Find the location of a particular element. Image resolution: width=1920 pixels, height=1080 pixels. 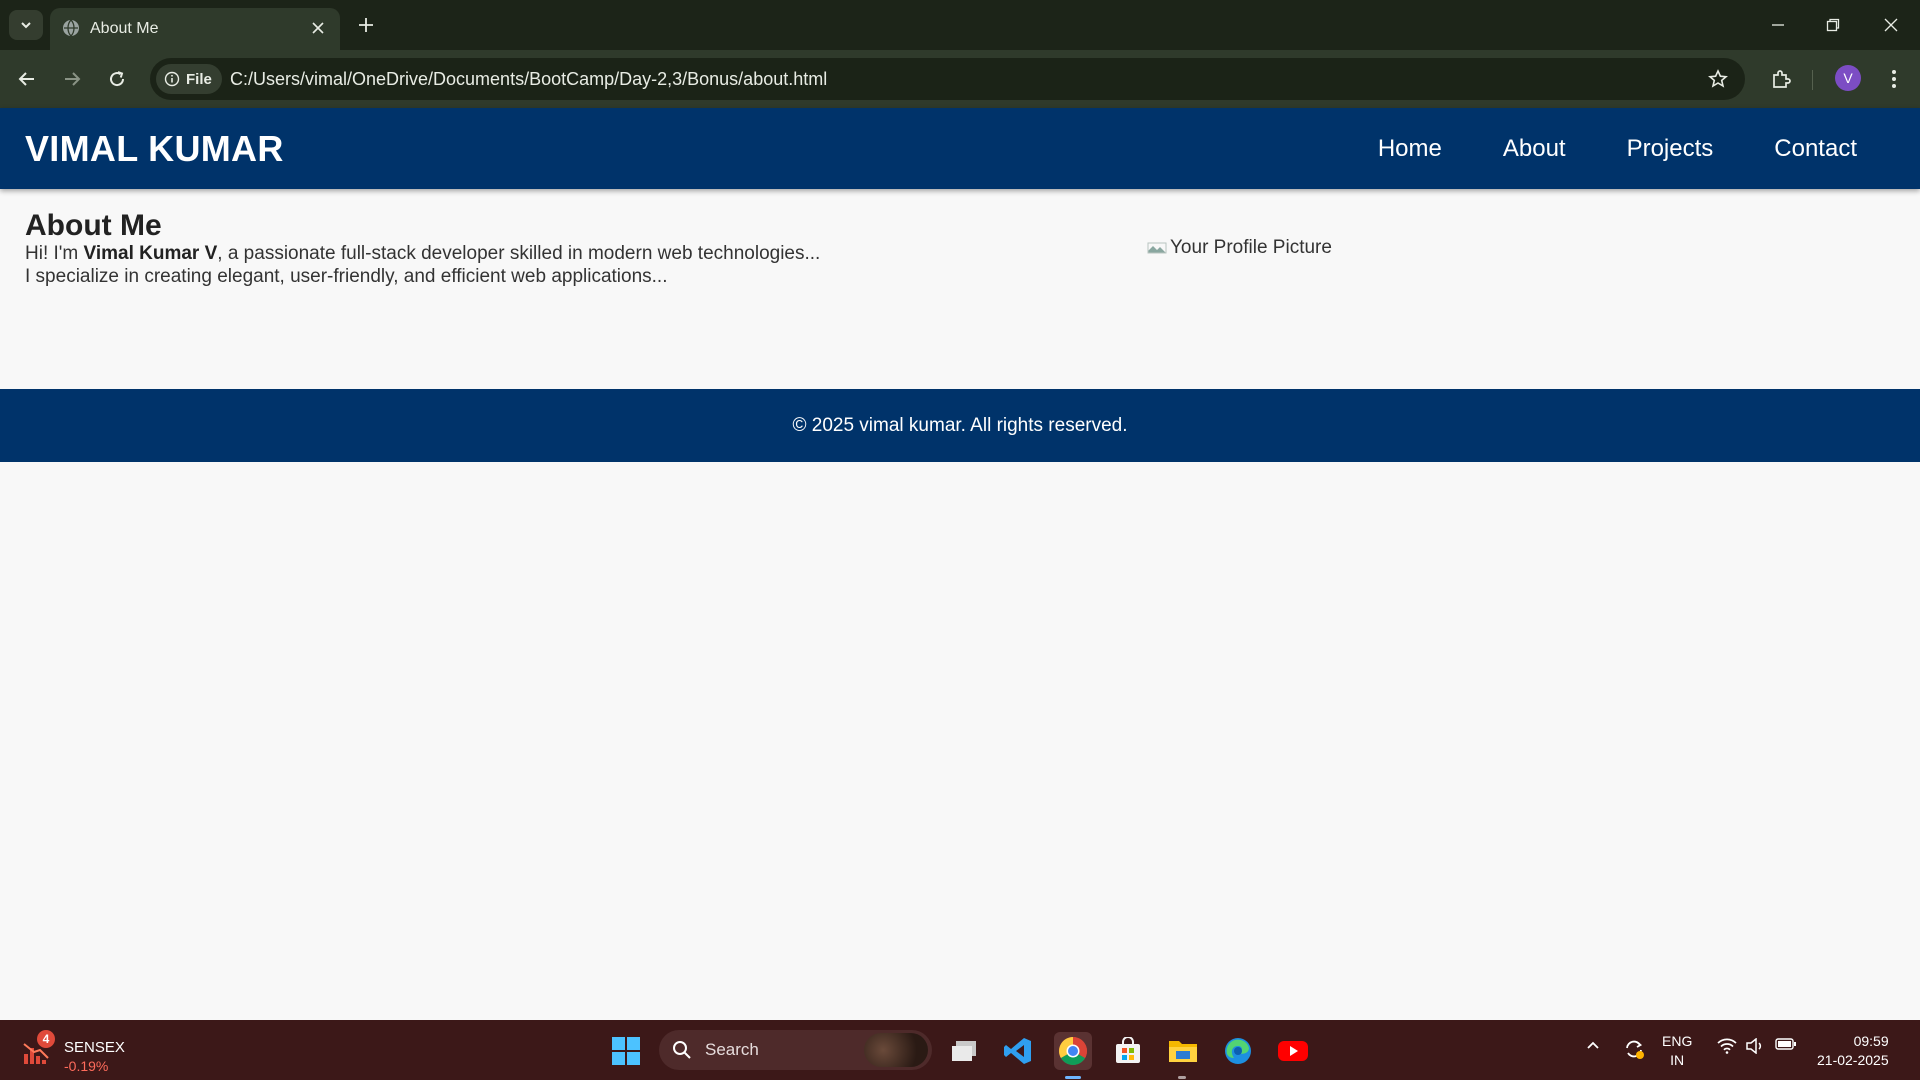

language-primary: ENG is located at coordinates (1677, 1041).